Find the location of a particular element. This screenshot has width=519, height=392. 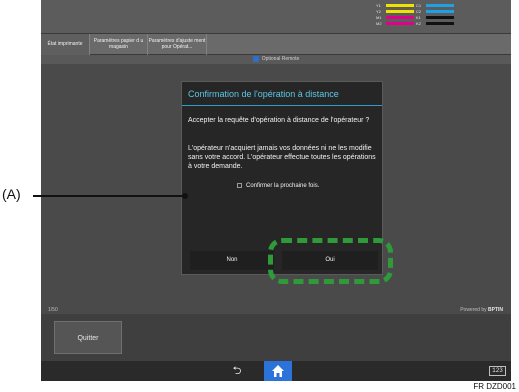

toner-label: C1 is located at coordinates (419, 5).